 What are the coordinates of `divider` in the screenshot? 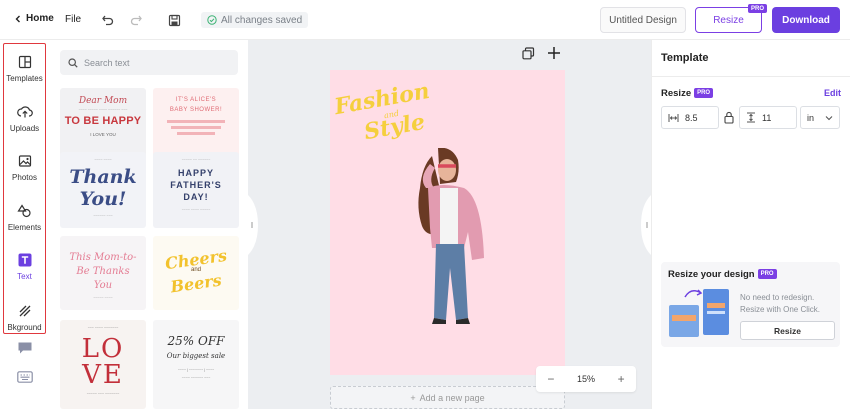 It's located at (750, 76).